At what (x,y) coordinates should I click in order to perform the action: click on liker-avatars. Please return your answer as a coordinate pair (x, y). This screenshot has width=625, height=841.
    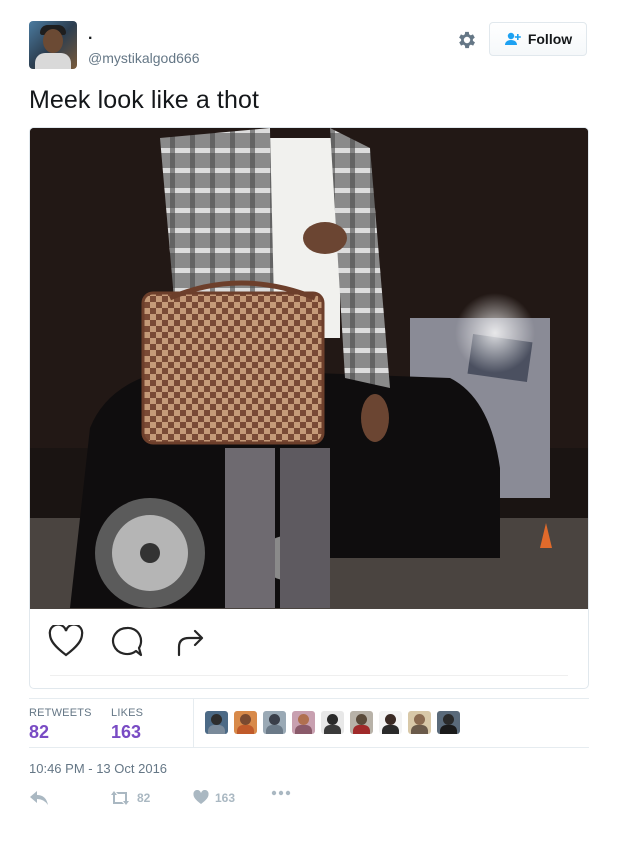
    Looking at the image, I should click on (332, 722).